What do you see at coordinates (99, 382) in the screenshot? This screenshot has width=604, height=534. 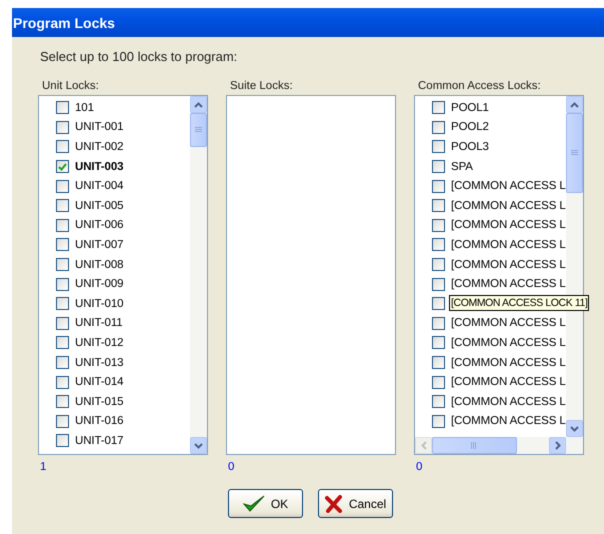 I see `list-item-label: UNIT-014` at bounding box center [99, 382].